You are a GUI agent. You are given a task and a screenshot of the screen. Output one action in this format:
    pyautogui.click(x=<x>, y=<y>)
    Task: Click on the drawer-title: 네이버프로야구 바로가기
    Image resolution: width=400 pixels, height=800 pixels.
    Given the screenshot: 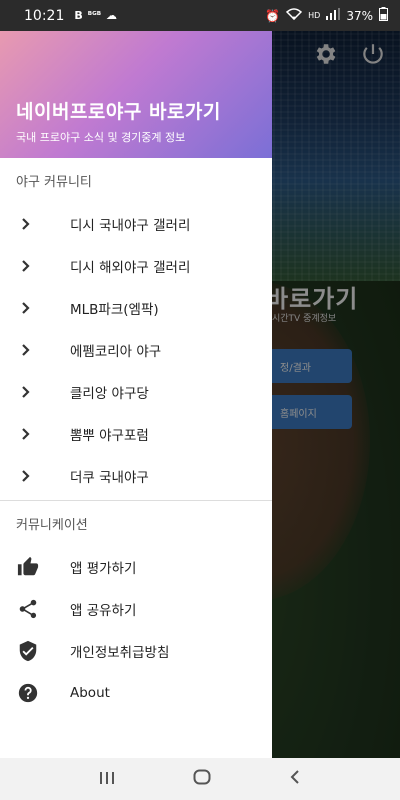 What is the action you would take?
    pyautogui.click(x=118, y=112)
    